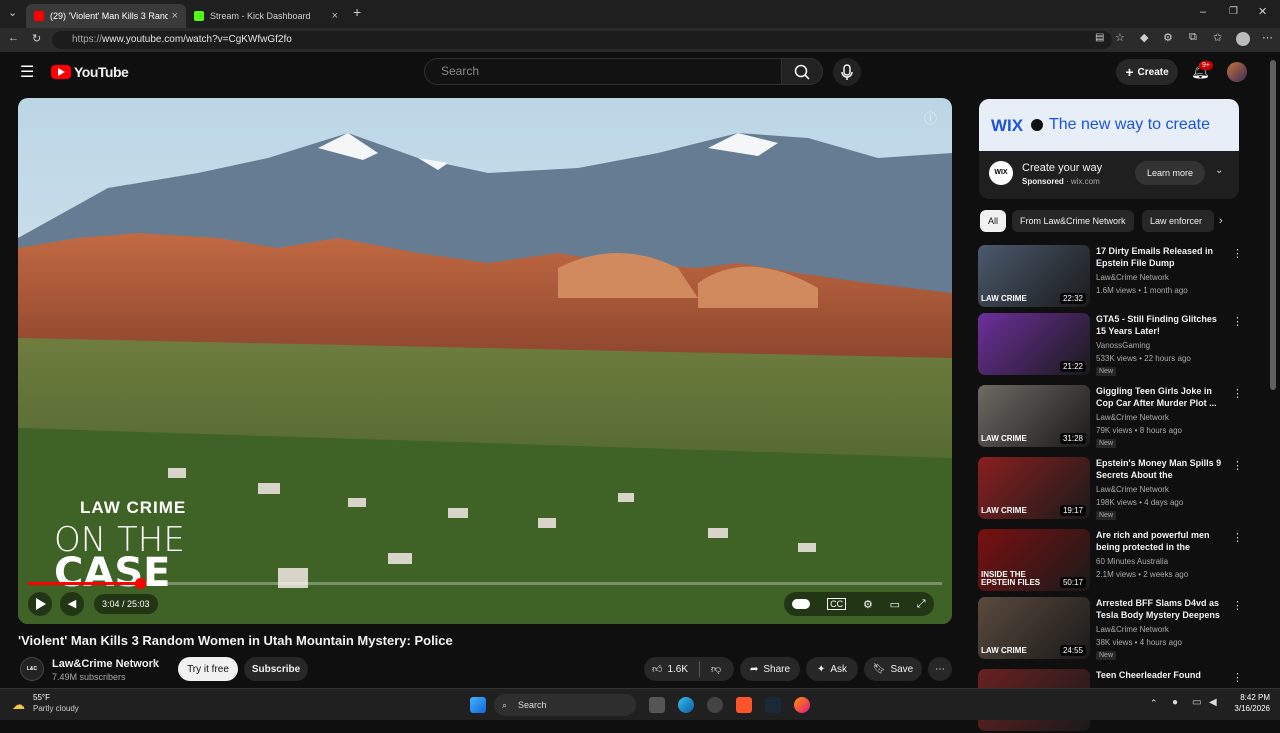 Image resolution: width=1280 pixels, height=733 pixels. What do you see at coordinates (276, 669) in the screenshot?
I see `subscribe-button: Subscribe` at bounding box center [276, 669].